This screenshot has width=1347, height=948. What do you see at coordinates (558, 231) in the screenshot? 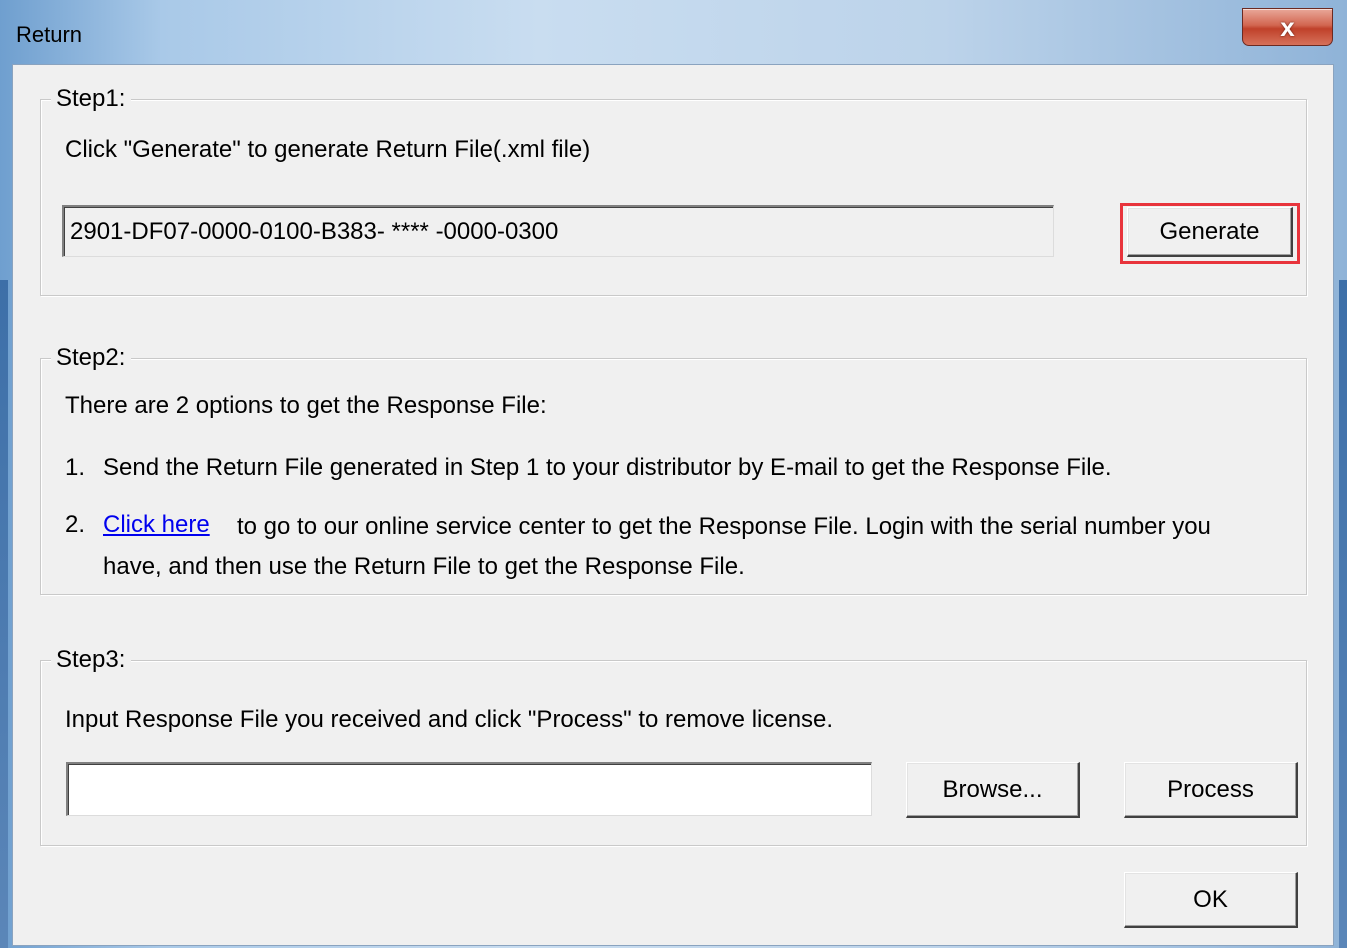
I see `return-code-field` at bounding box center [558, 231].